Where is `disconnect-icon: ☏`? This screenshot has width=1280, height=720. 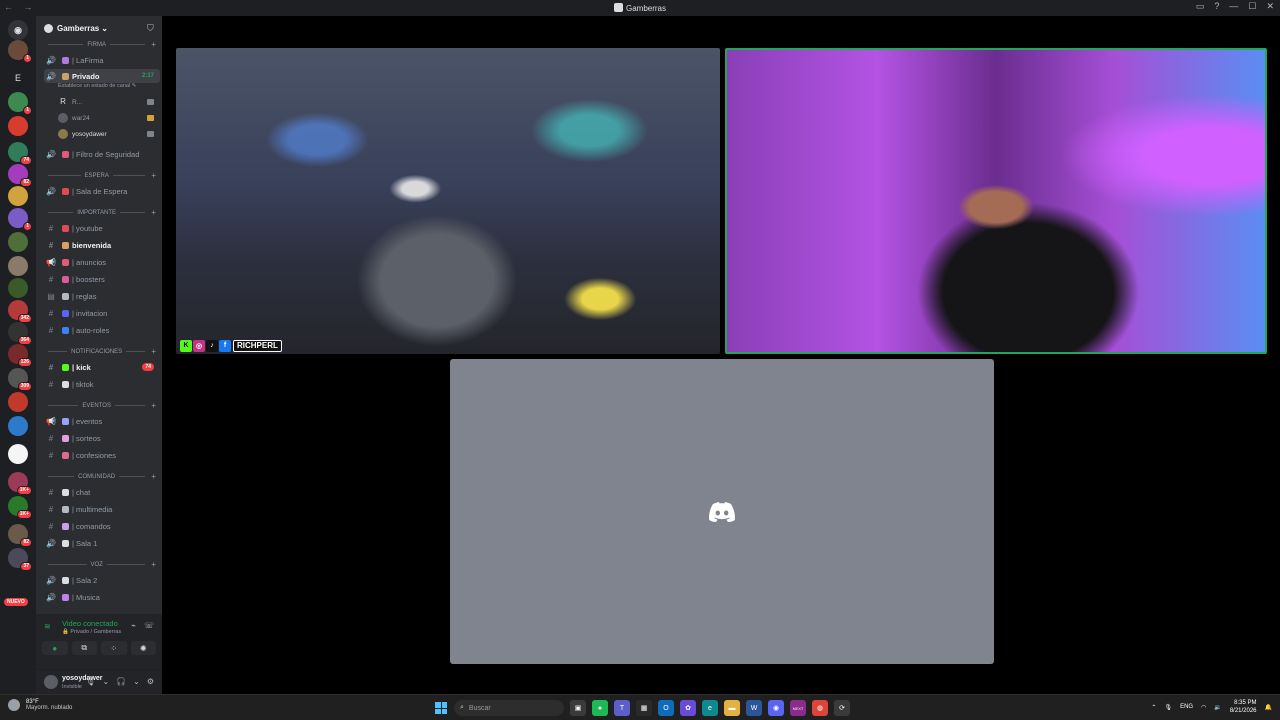
disconnect-icon: ☏ is located at coordinates (149, 625).